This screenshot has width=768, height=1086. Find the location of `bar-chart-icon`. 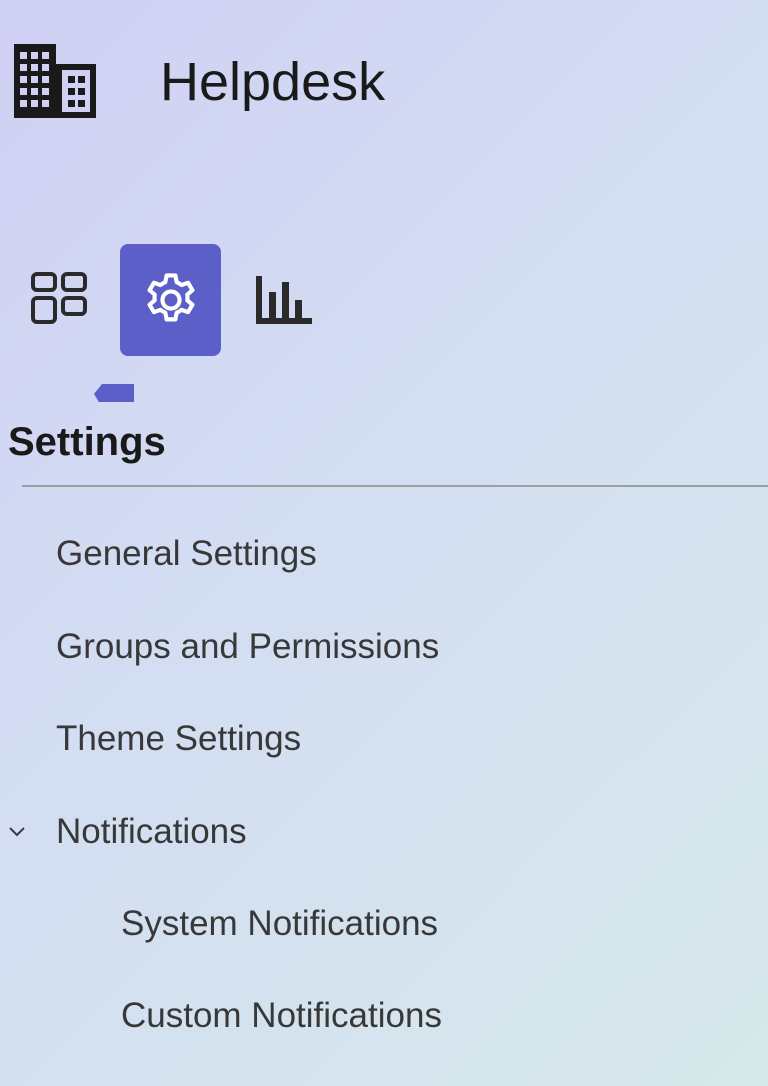

bar-chart-icon is located at coordinates (283, 300).